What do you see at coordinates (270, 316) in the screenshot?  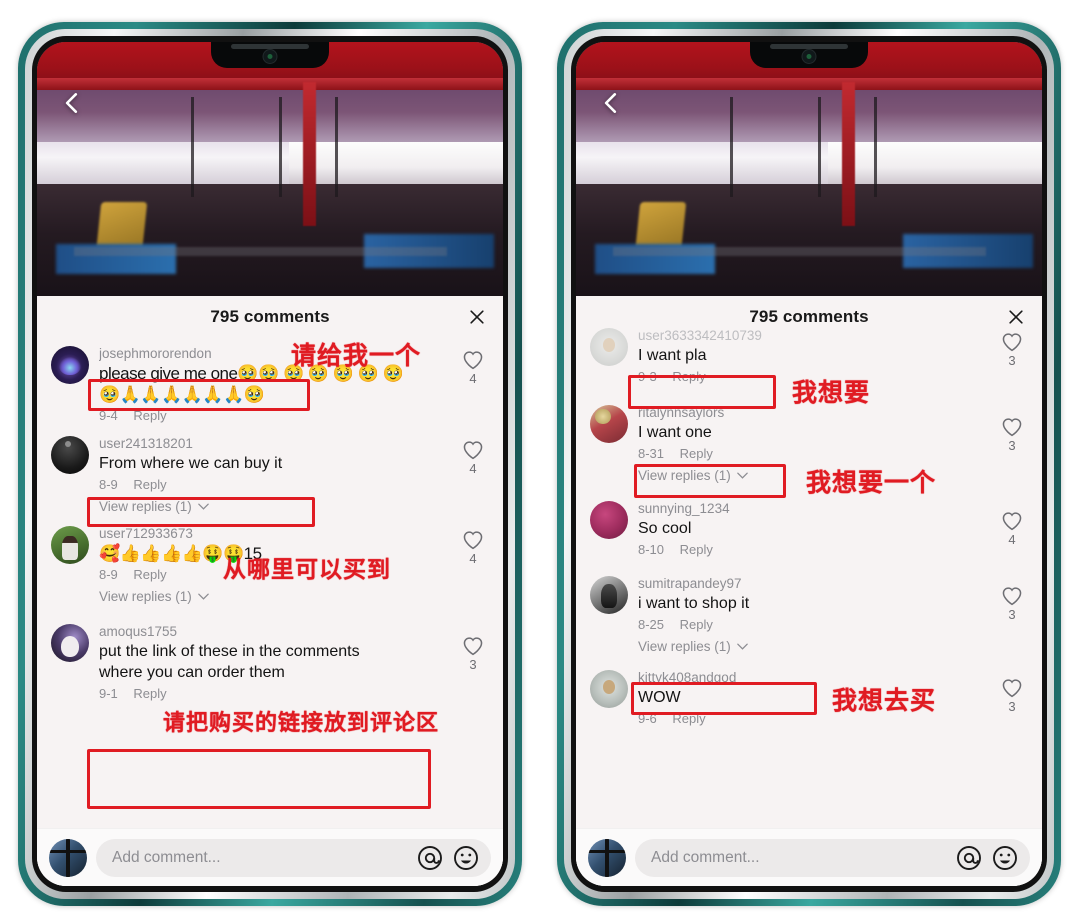 I see `comments-count-title: 795 comments` at bounding box center [270, 316].